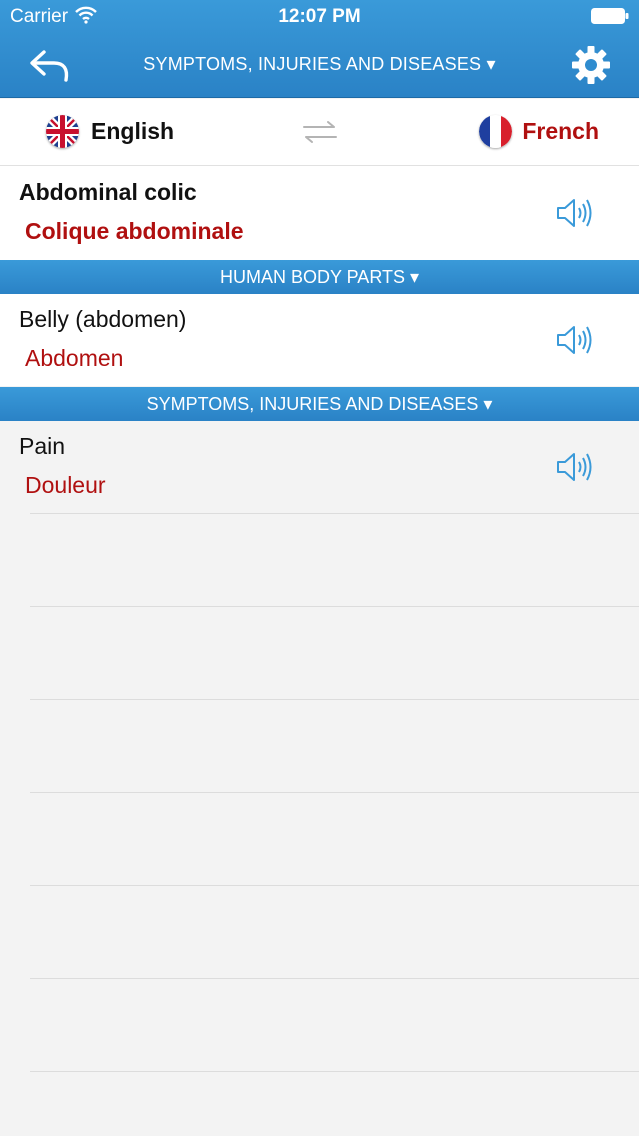 The width and height of the screenshot is (639, 1136). Describe the element at coordinates (319, 467) in the screenshot. I see `phrase-row: Pain Douleur` at that location.